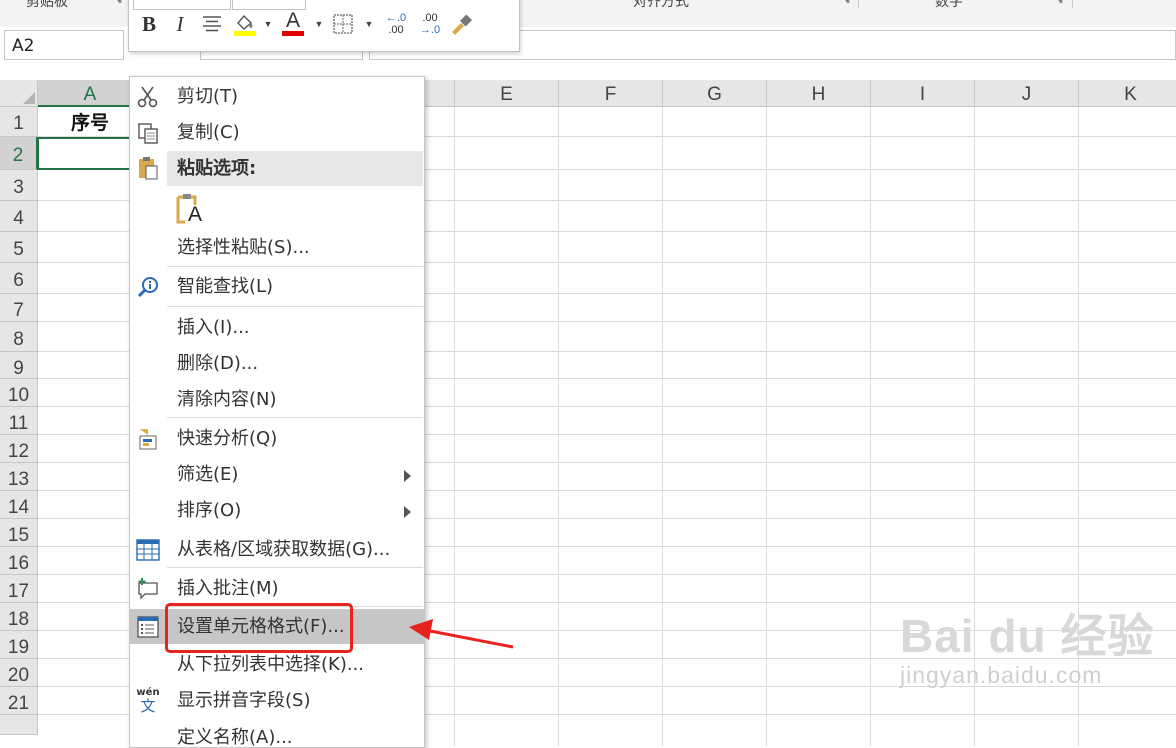 The width and height of the screenshot is (1176, 748). What do you see at coordinates (47, 5) in the screenshot?
I see `ribbon-group-clipboard: 剪贴板` at bounding box center [47, 5].